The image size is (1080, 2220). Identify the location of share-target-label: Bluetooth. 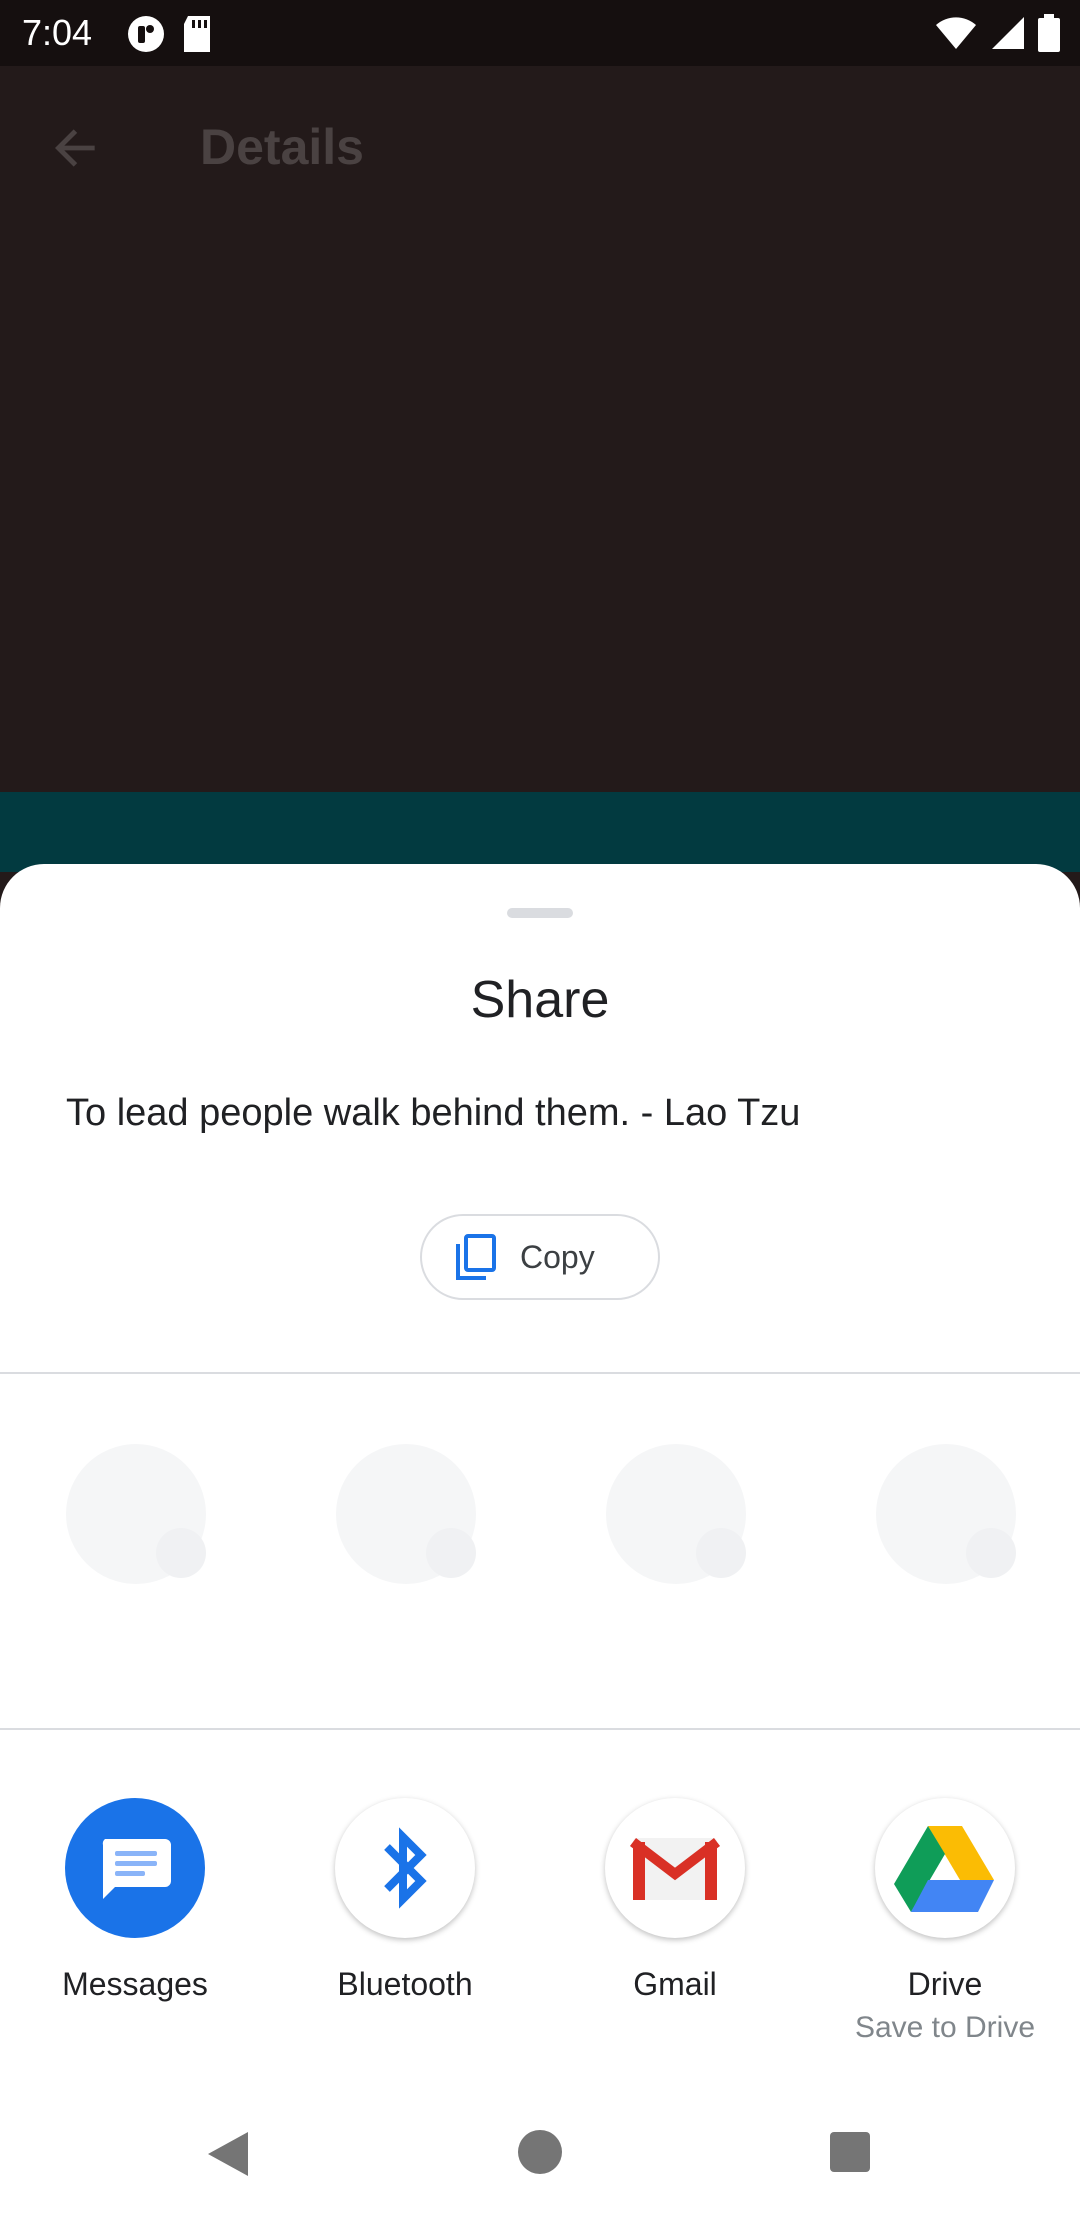
(405, 1984).